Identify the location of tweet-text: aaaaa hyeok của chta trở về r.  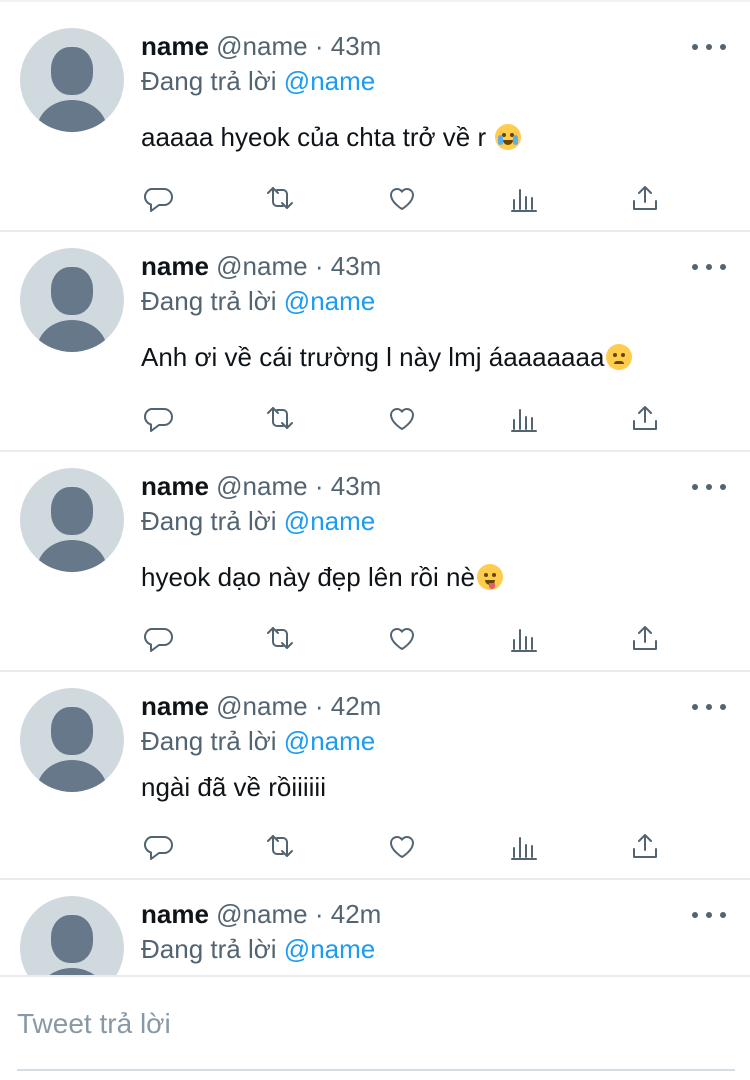
(314, 137).